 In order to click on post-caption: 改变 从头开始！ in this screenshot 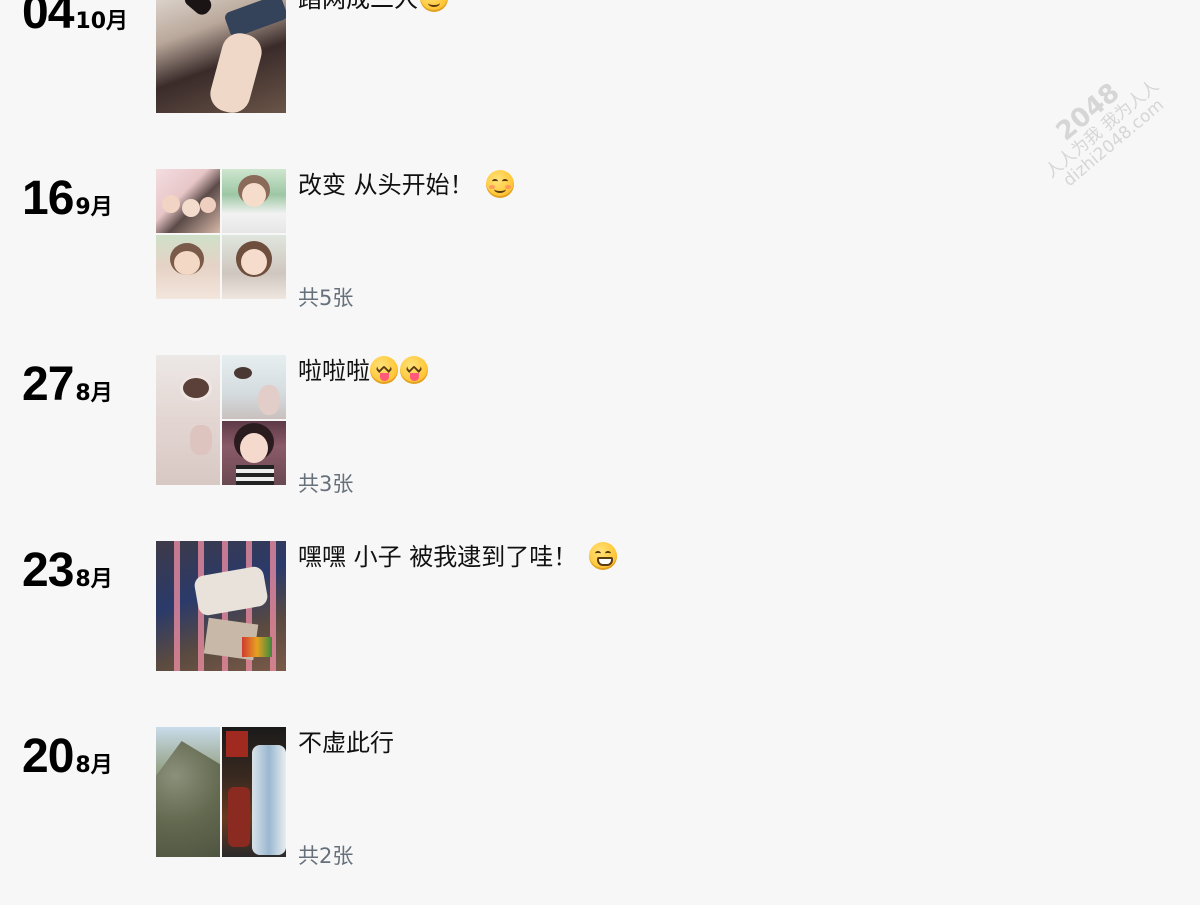, I will do `click(406, 185)`.